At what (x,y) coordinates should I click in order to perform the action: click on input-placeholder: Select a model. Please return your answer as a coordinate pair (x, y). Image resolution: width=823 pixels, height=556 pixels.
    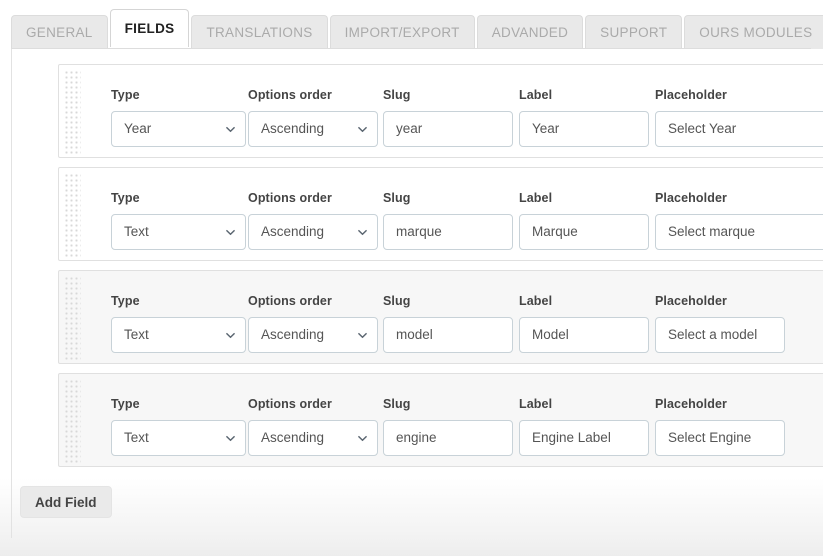
    Looking at the image, I should click on (720, 335).